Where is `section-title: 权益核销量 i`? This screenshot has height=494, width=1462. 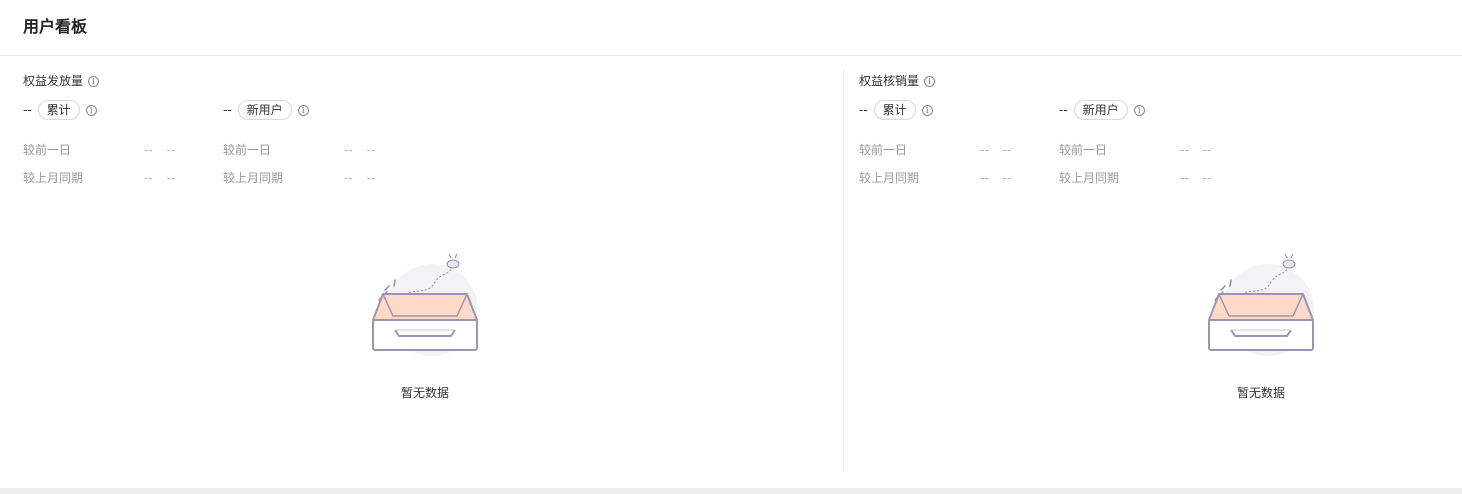
section-title: 权益核销量 i is located at coordinates (897, 81).